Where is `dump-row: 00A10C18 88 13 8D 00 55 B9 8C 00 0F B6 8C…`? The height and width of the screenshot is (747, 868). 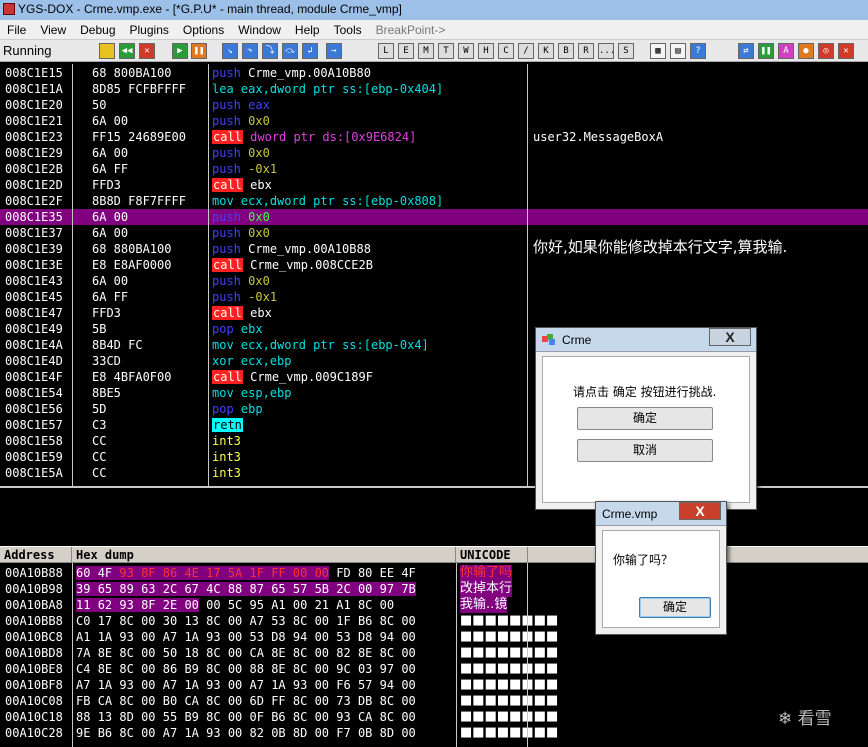 dump-row: 00A10C18 88 13 8D 00 55 B9 8C 00 0F B6 8C… is located at coordinates (434, 717).